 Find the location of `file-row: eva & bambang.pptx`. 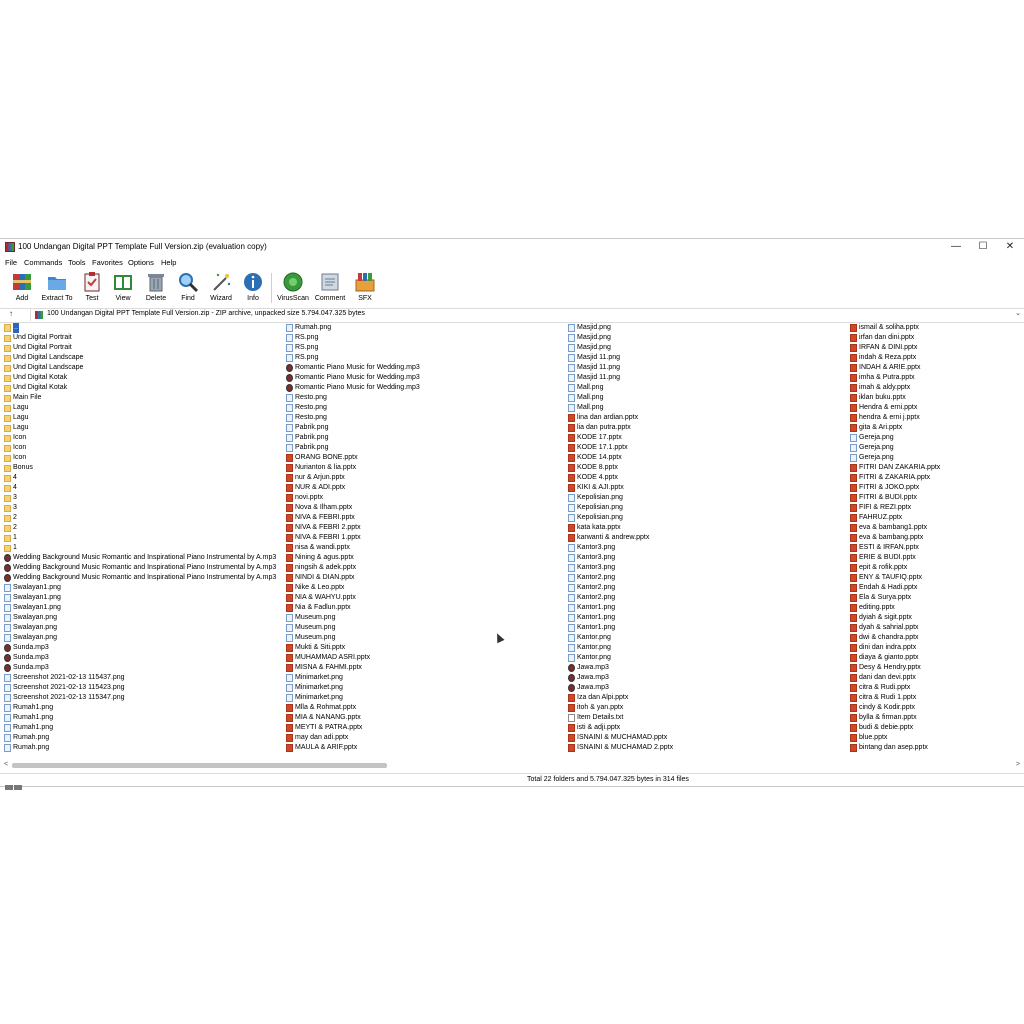

file-row: eva & bambang.pptx is located at coordinates (935, 538).